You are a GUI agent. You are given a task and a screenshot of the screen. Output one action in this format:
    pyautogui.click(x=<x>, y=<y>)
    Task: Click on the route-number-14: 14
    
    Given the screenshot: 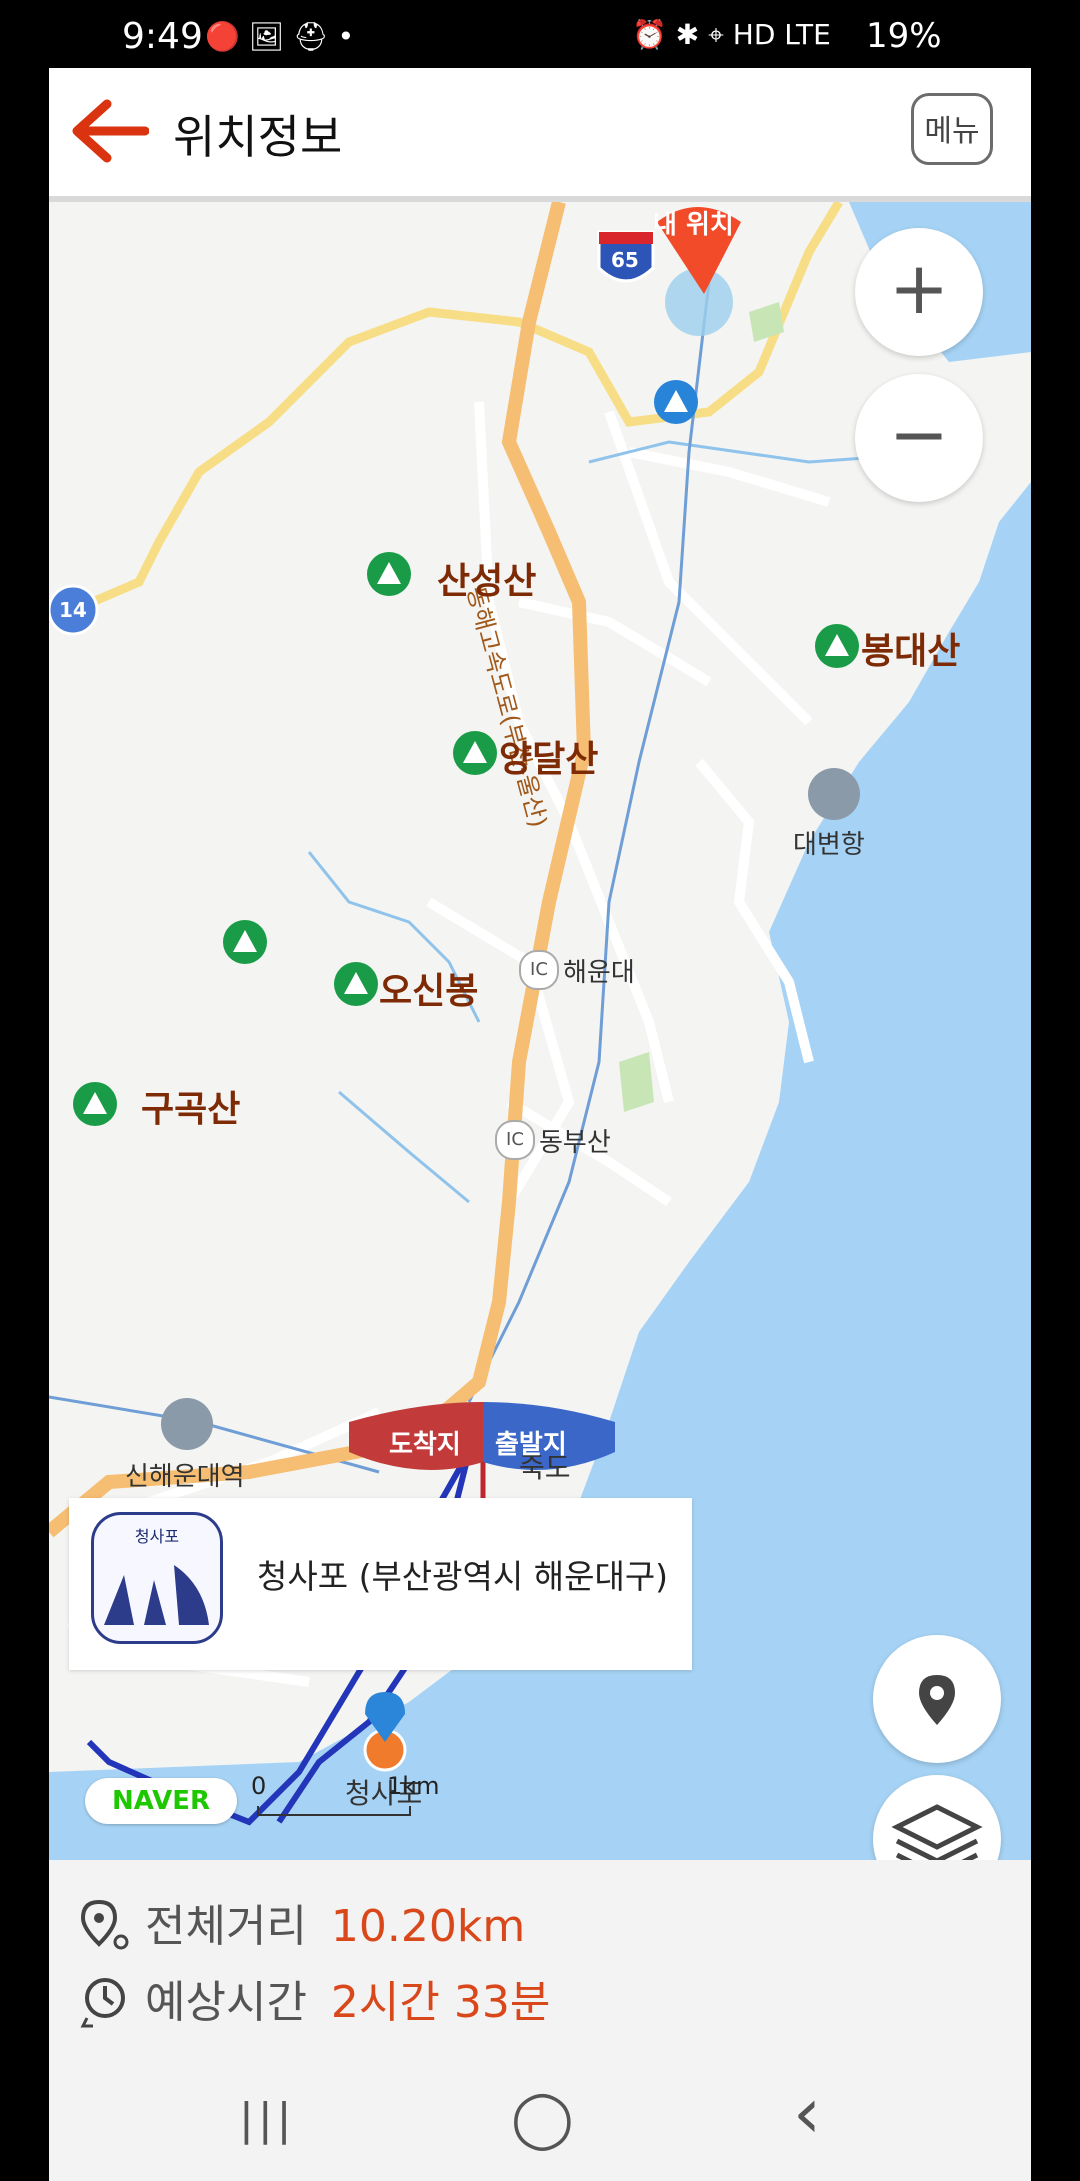 What is the action you would take?
    pyautogui.click(x=73, y=610)
    